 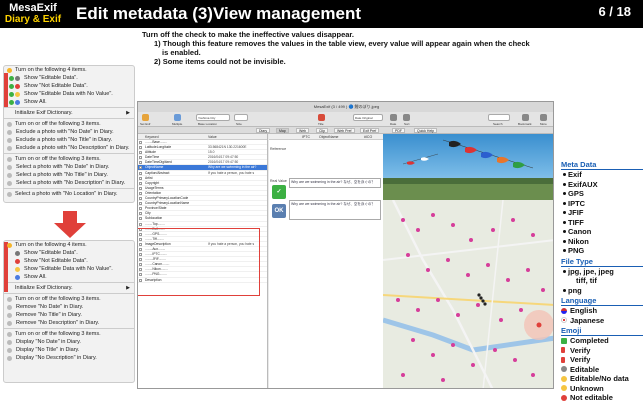 What do you see at coordinates (58, 159) in the screenshot?
I see `menu-label: Turn on or off the following 3 items.` at bounding box center [58, 159].